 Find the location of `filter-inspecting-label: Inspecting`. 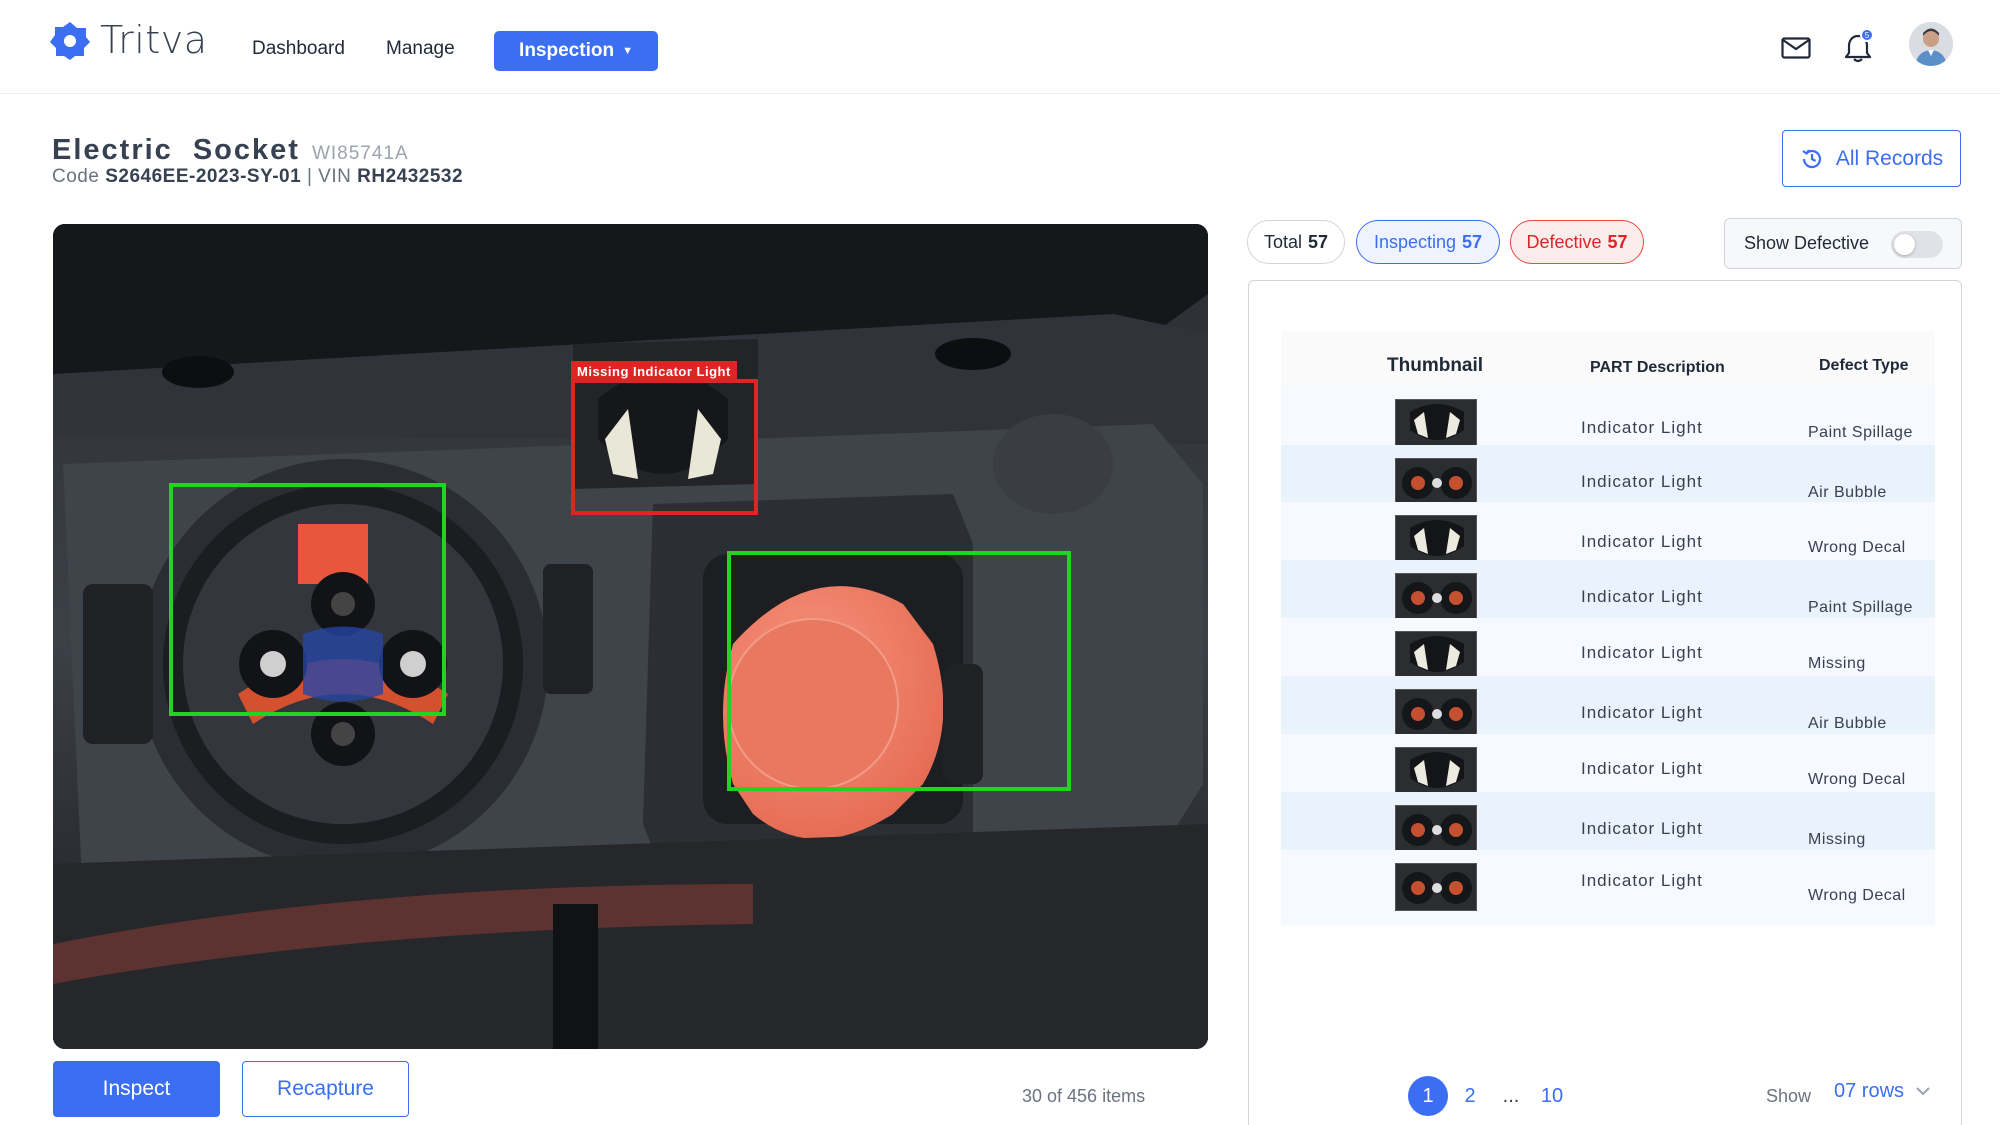

filter-inspecting-label: Inspecting is located at coordinates (1415, 241).